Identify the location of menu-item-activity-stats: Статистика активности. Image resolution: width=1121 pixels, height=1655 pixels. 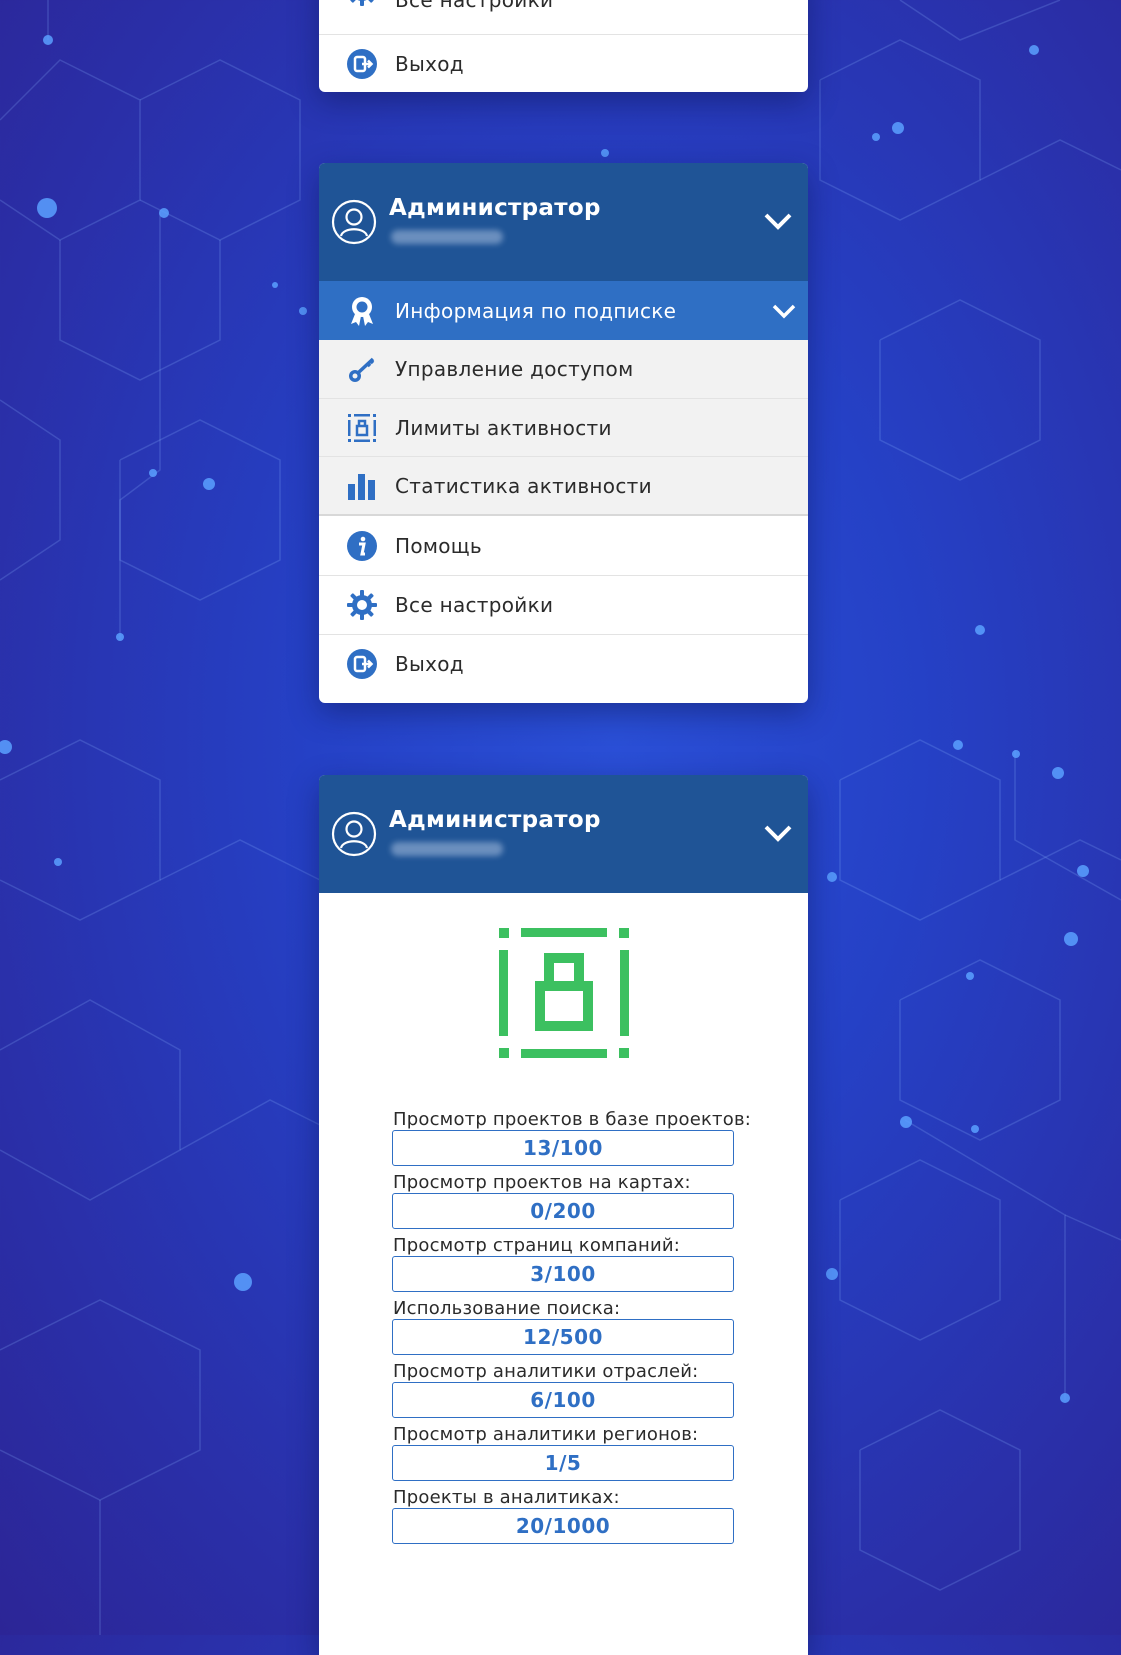
(563, 485).